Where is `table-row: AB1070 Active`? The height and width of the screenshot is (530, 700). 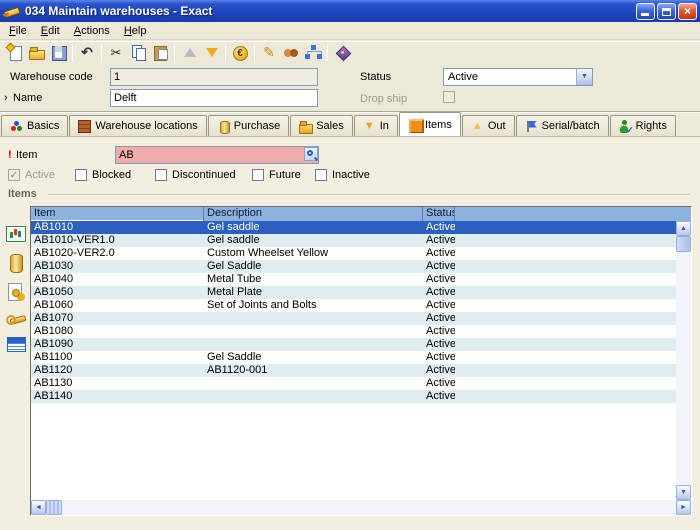
table-row: AB1070 Active is located at coordinates (353, 318).